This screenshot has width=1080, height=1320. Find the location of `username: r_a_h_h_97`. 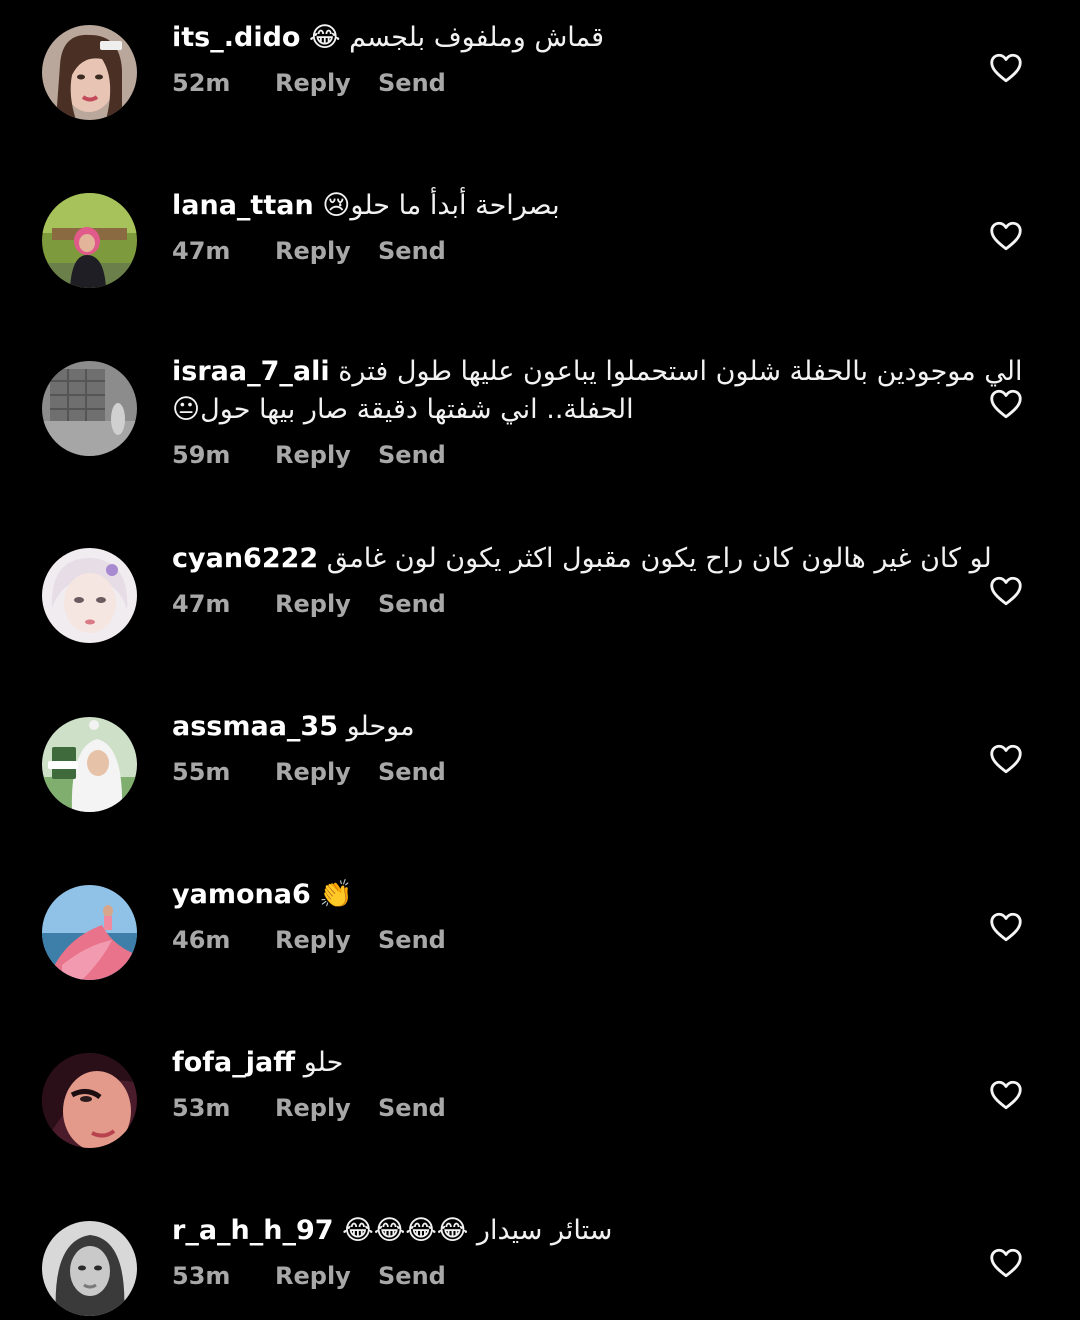

username: r_a_h_h_97 is located at coordinates (253, 1230).